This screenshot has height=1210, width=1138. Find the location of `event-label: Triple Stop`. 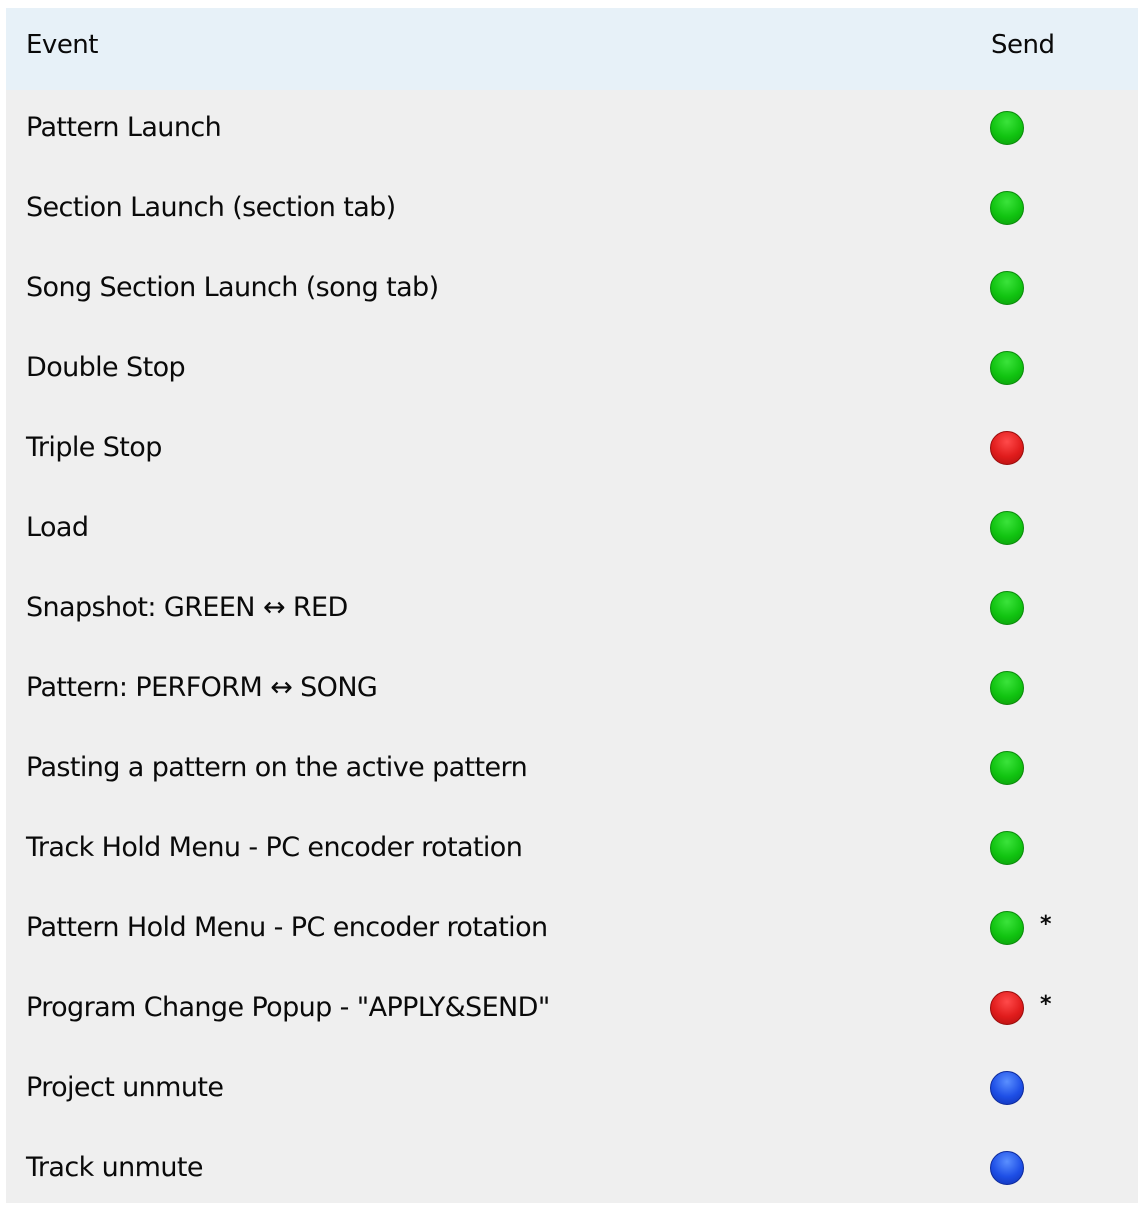

event-label: Triple Stop is located at coordinates (94, 447).